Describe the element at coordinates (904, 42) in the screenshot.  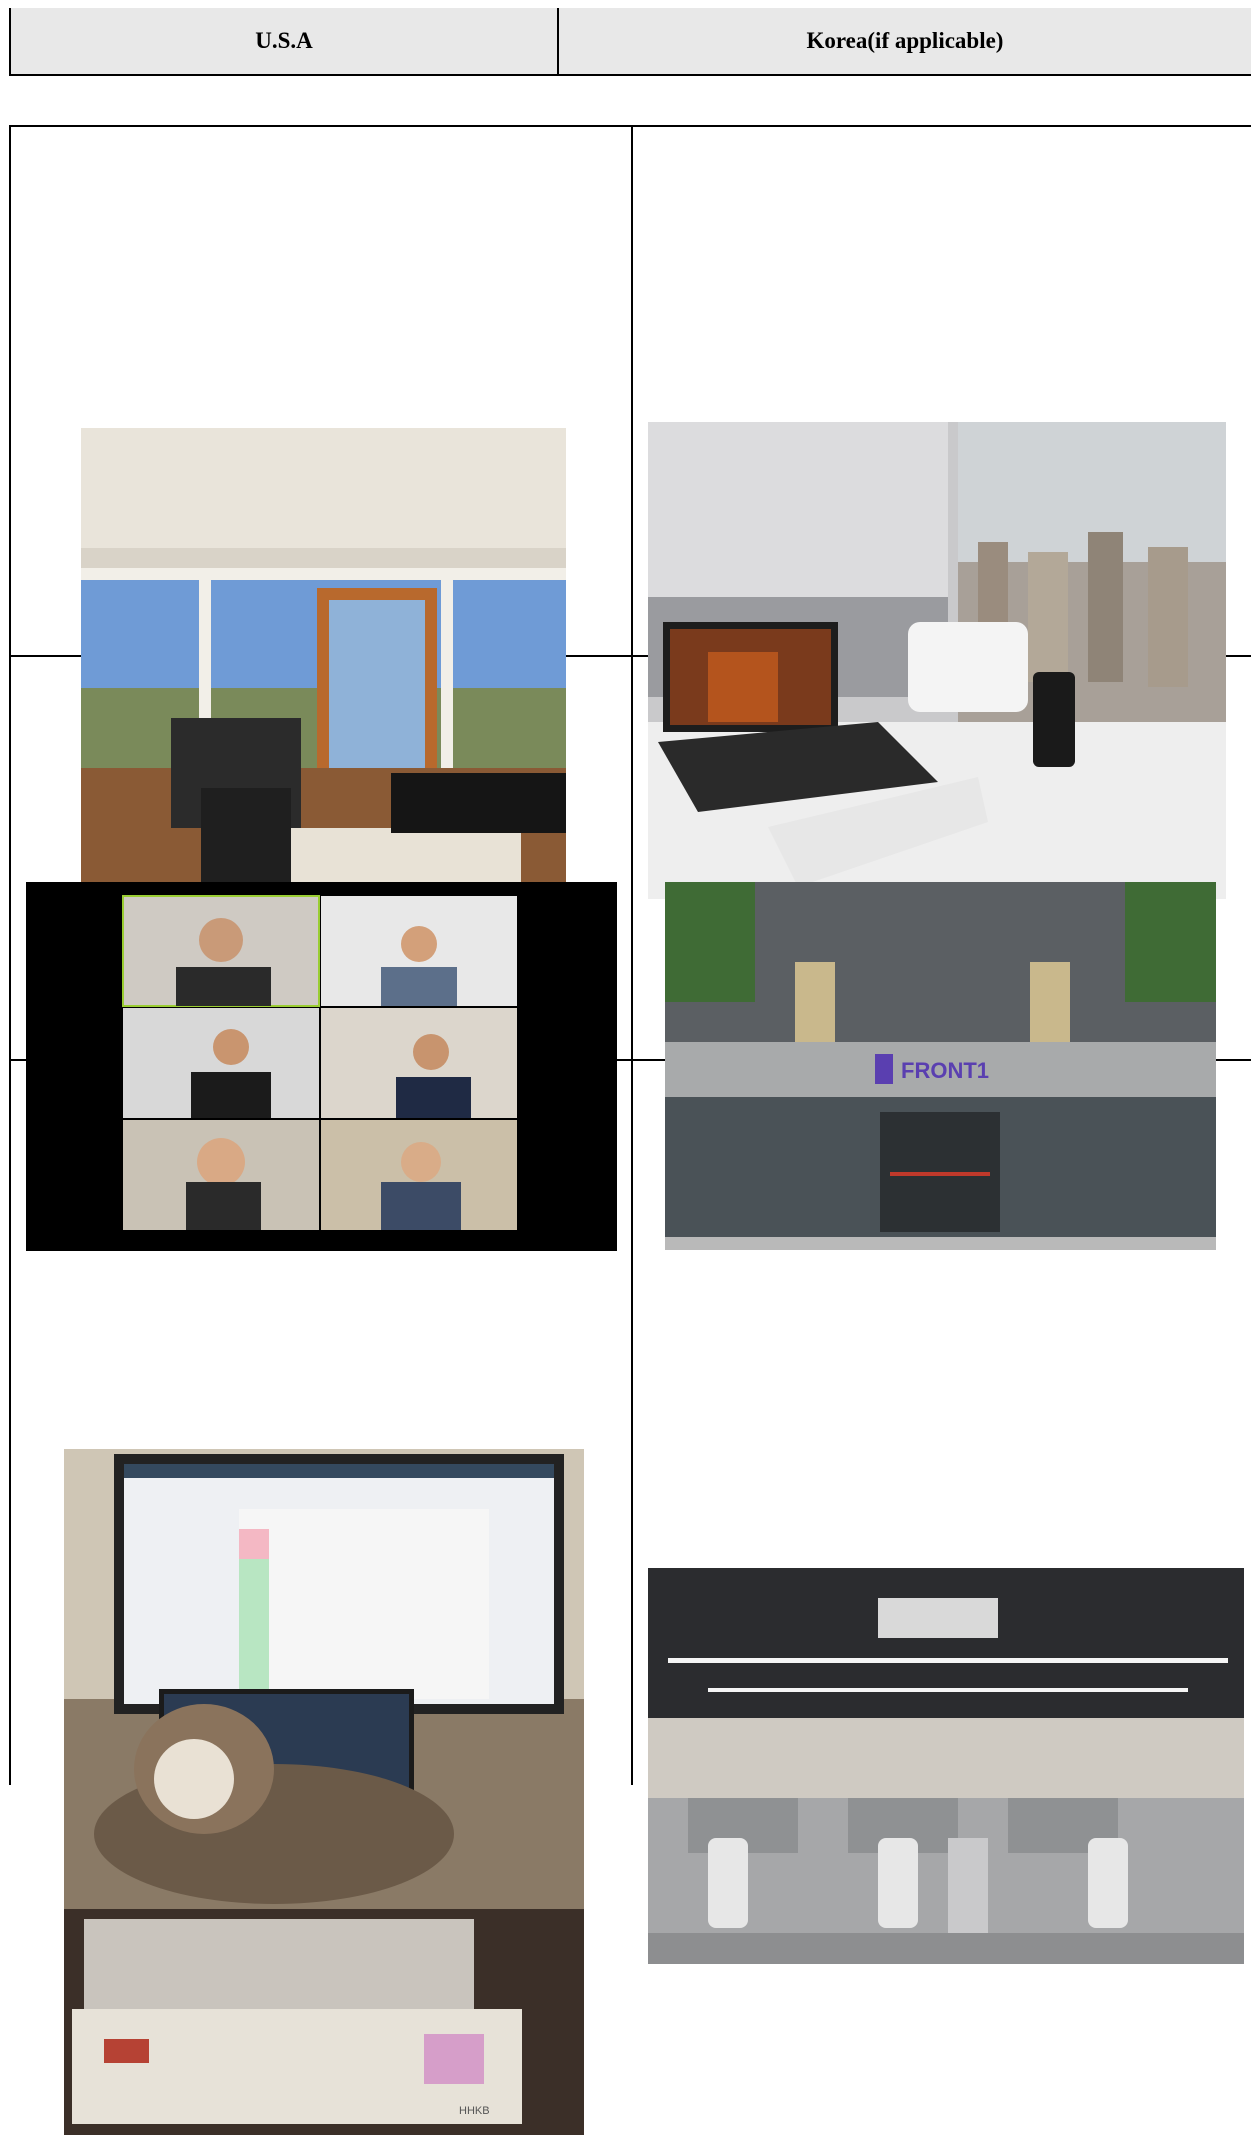
I see `header-korea: Korea(if applicable)` at that location.